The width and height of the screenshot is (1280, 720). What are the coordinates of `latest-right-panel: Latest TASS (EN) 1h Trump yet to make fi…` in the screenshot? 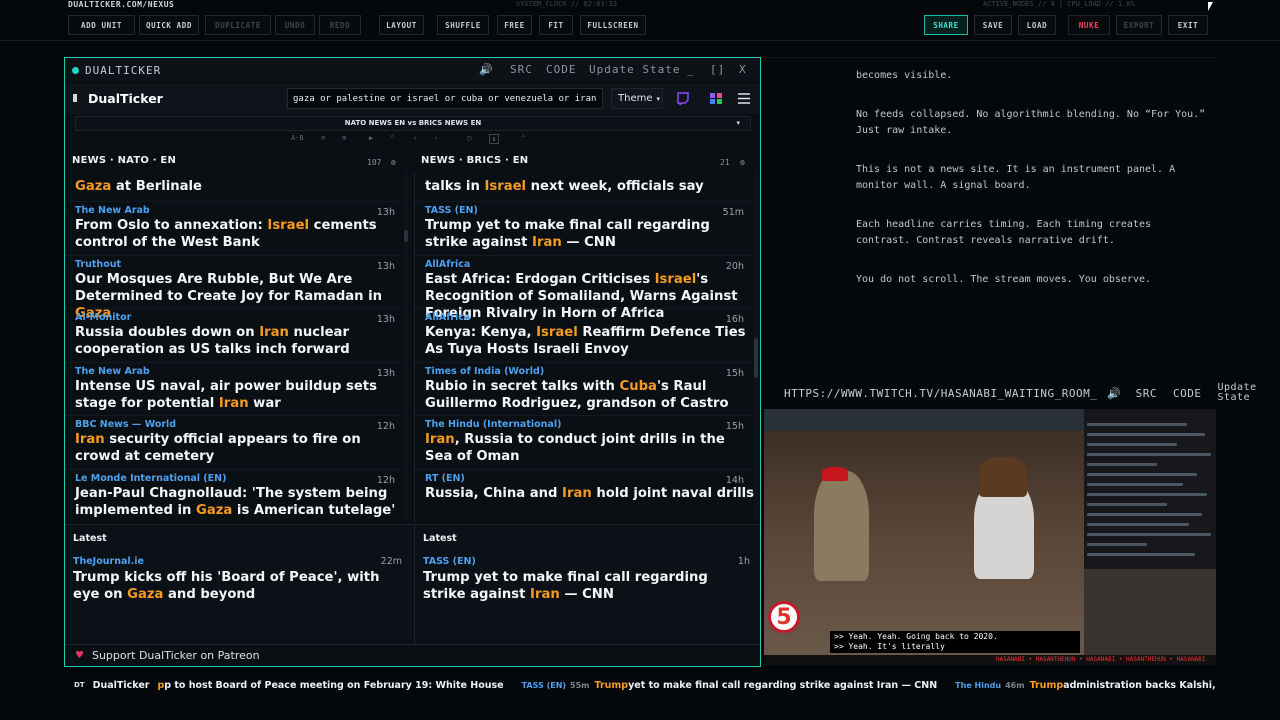 It's located at (587, 584).